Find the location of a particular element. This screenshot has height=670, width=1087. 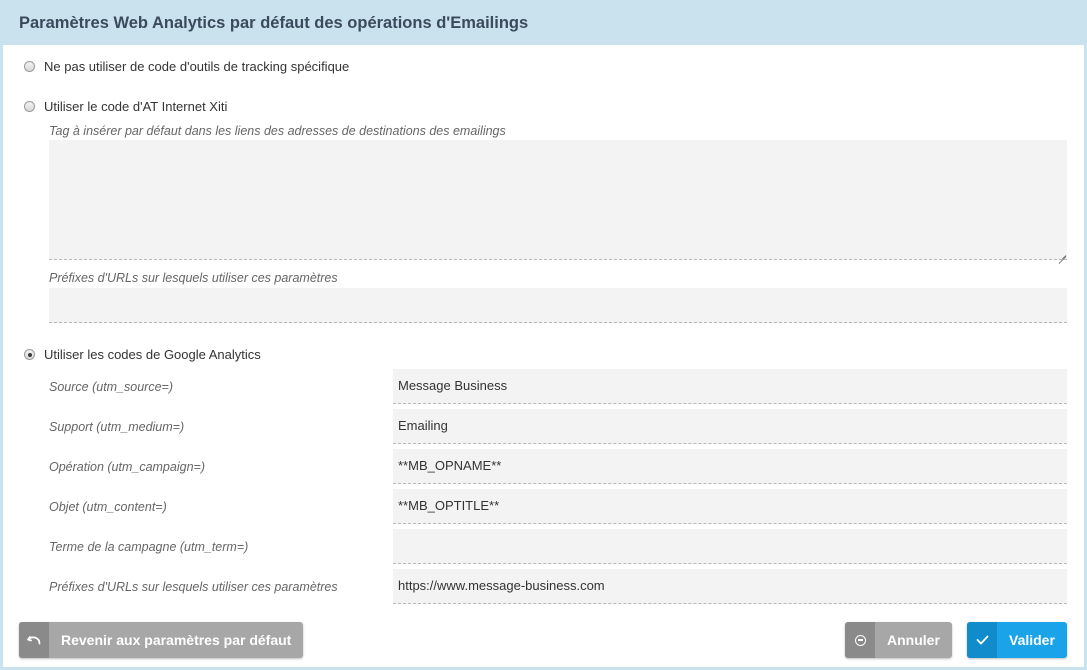

option-xiti: Utiliser le code d'AT Internet Xiti is located at coordinates (154, 109).